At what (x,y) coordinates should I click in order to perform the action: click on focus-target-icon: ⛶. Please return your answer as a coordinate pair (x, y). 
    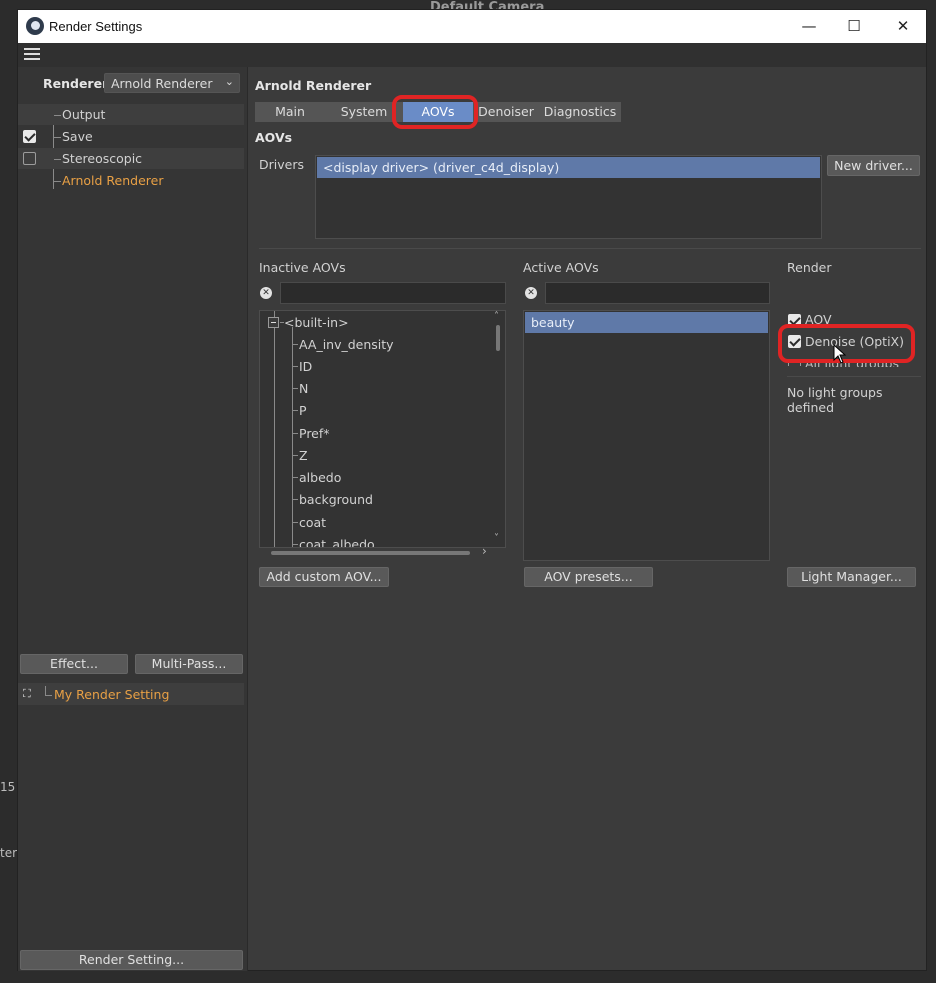
    Looking at the image, I should click on (27, 693).